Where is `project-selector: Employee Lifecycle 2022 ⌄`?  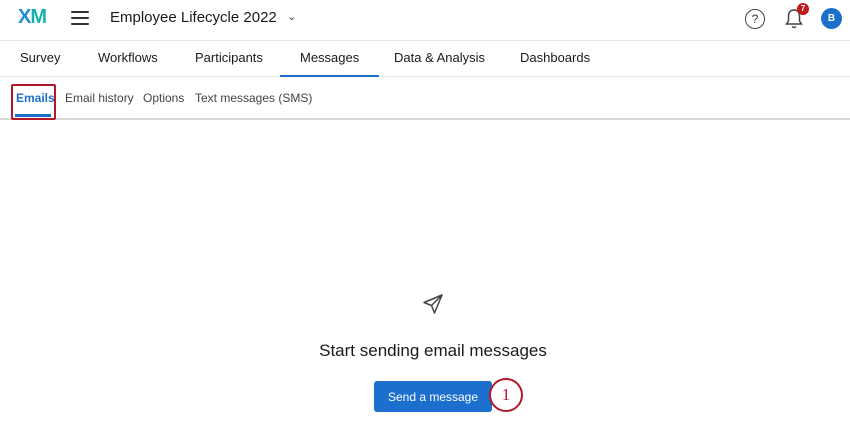
project-selector: Employee Lifecycle 2022 ⌄ is located at coordinates (203, 17).